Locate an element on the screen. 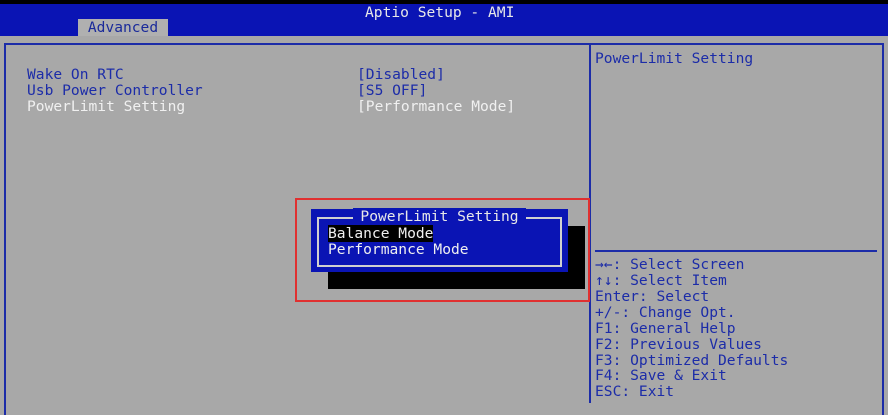 The width and height of the screenshot is (888, 415). key-hint: ↑↓: Select Item is located at coordinates (661, 280).